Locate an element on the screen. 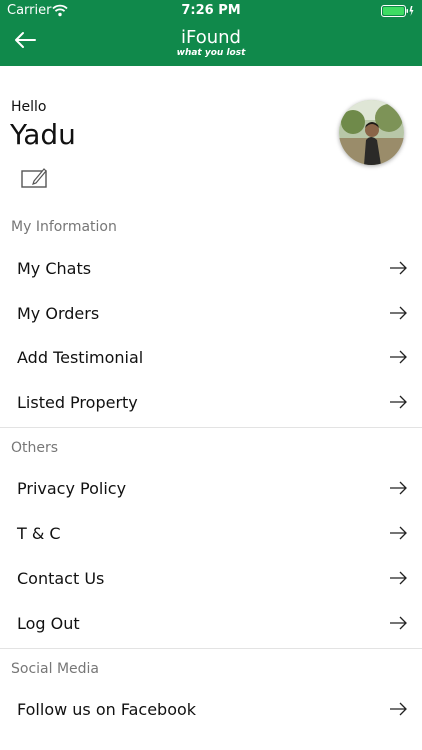 This screenshot has height=750, width=422. status-bar: Carrier 7:26 PM is located at coordinates (211, 11).